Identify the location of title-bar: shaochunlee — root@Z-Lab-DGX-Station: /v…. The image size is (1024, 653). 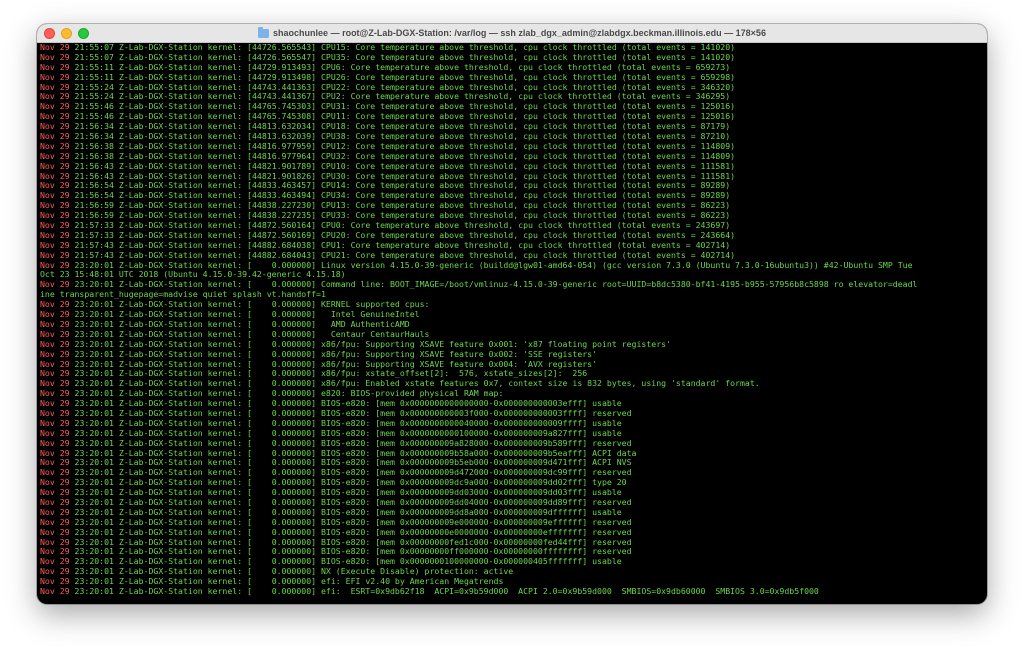
(512, 33).